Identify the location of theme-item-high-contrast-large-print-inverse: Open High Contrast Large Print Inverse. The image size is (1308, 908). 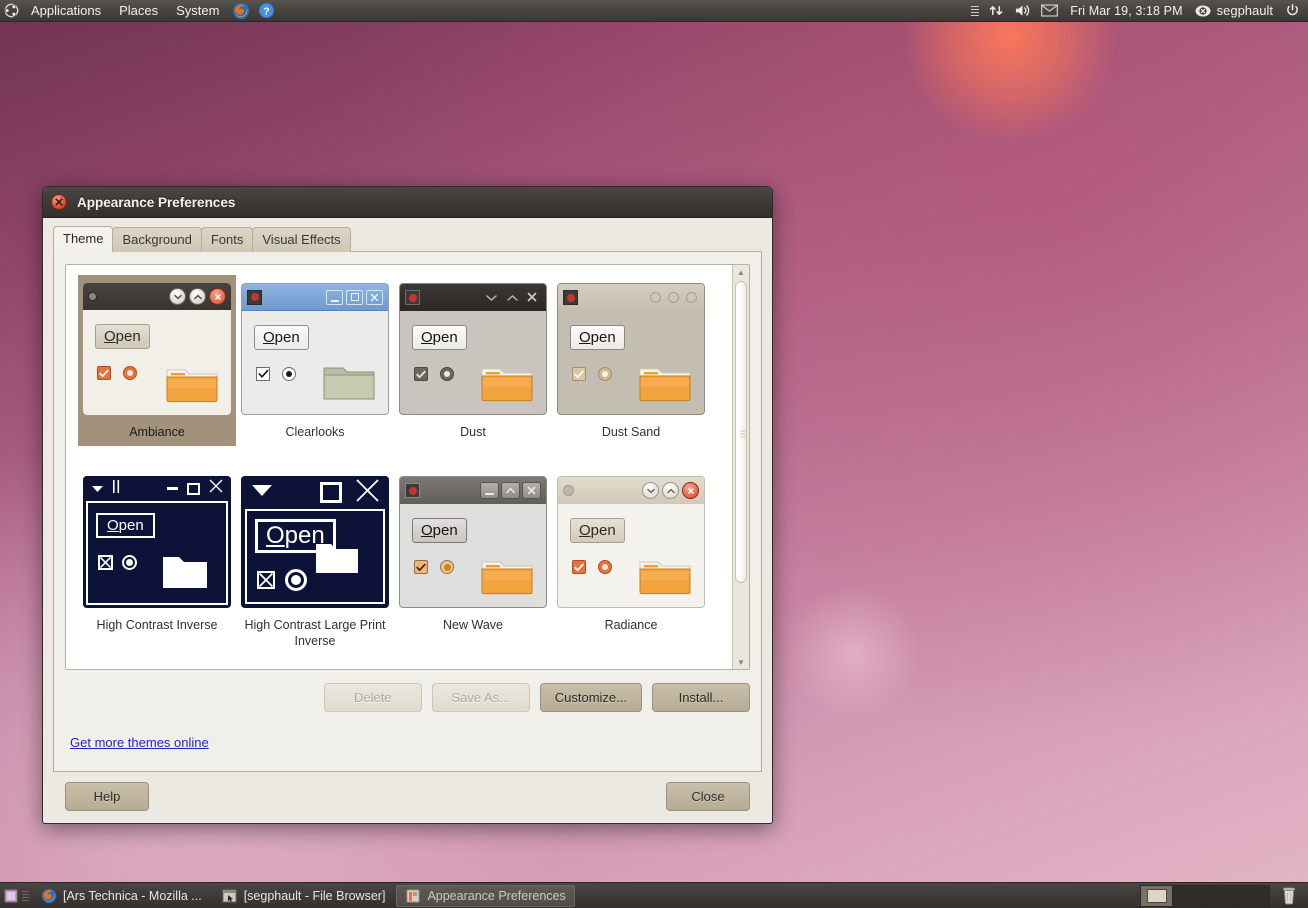
(315, 561).